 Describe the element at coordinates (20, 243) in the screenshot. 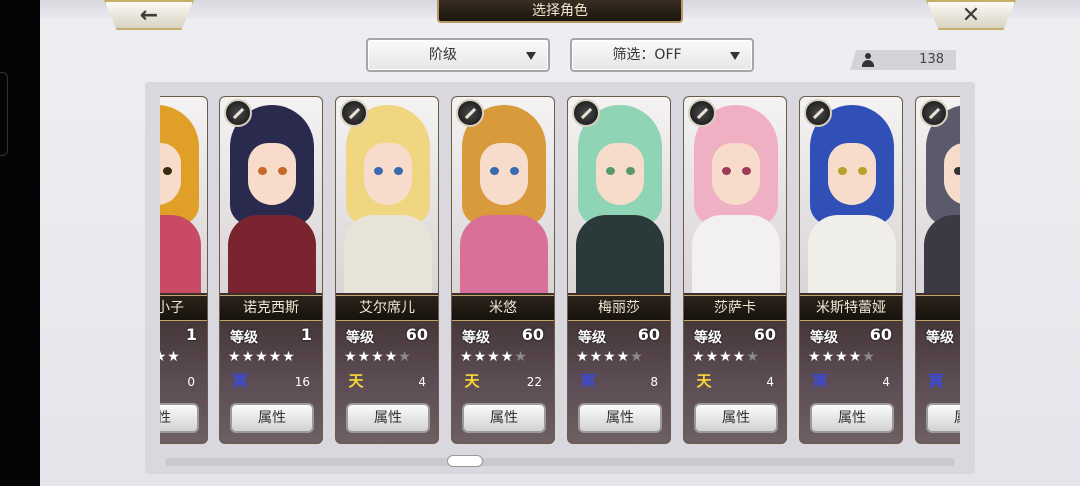

I see `device-bezel` at that location.